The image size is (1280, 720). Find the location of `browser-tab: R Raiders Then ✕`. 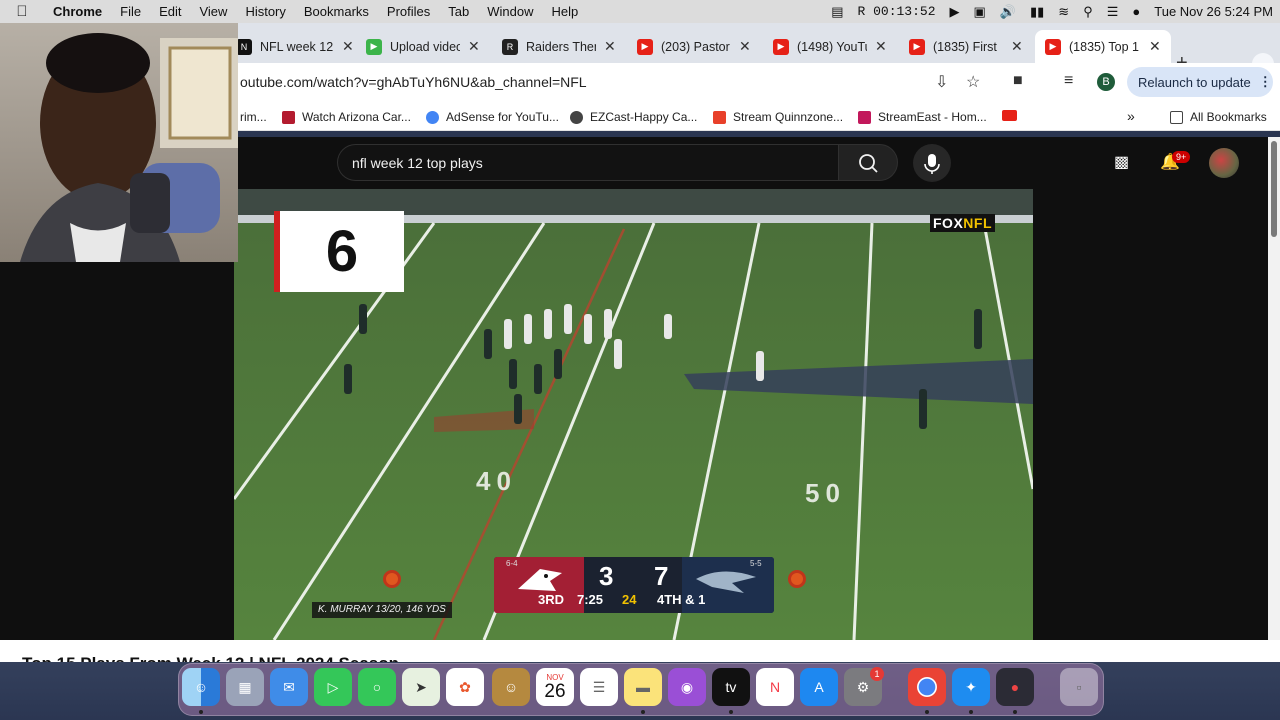

browser-tab: R Raiders Then ✕ is located at coordinates (559, 46).